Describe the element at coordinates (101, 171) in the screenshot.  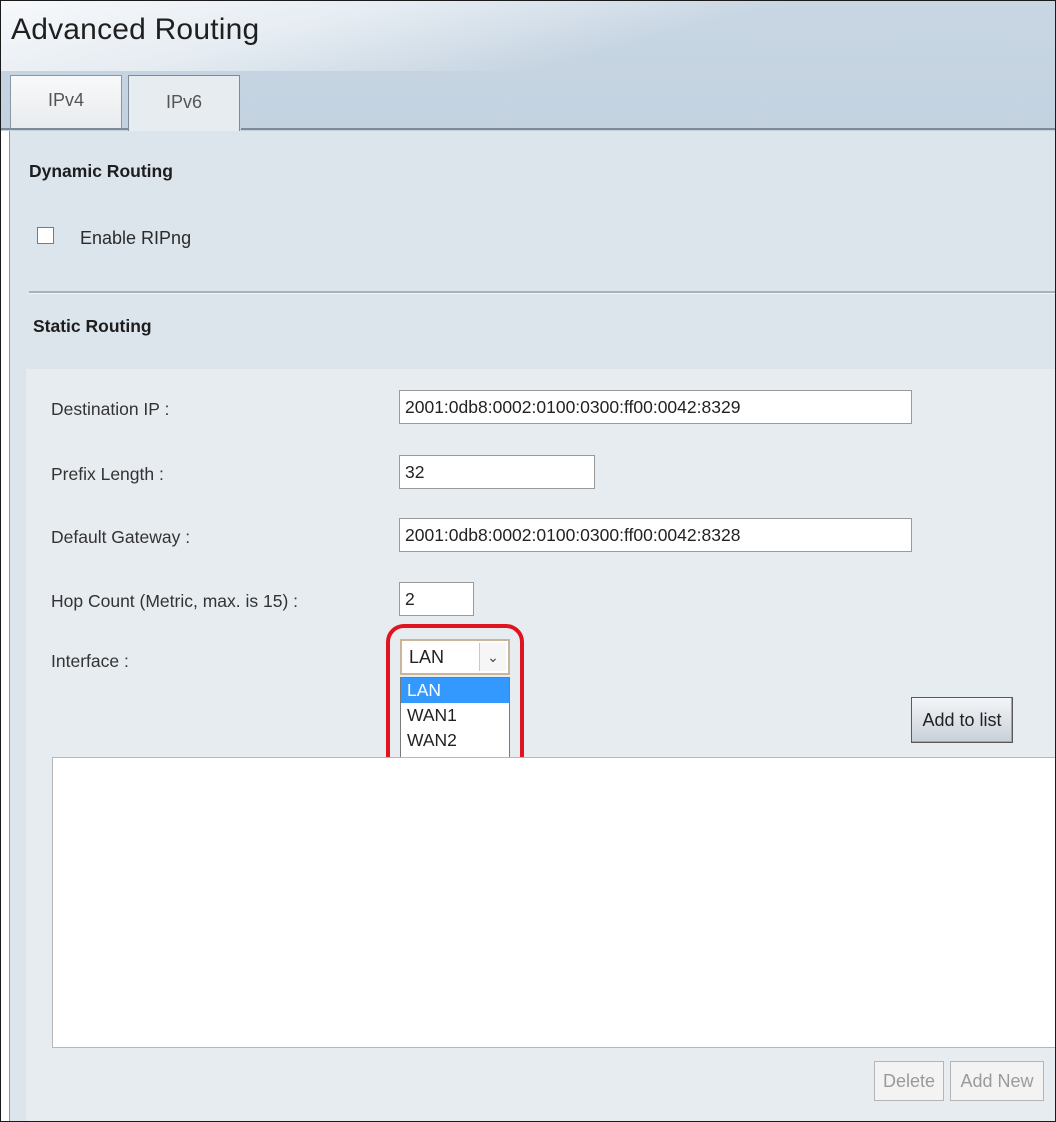
I see `dynamic-routing-heading: Dynamic Routing` at that location.